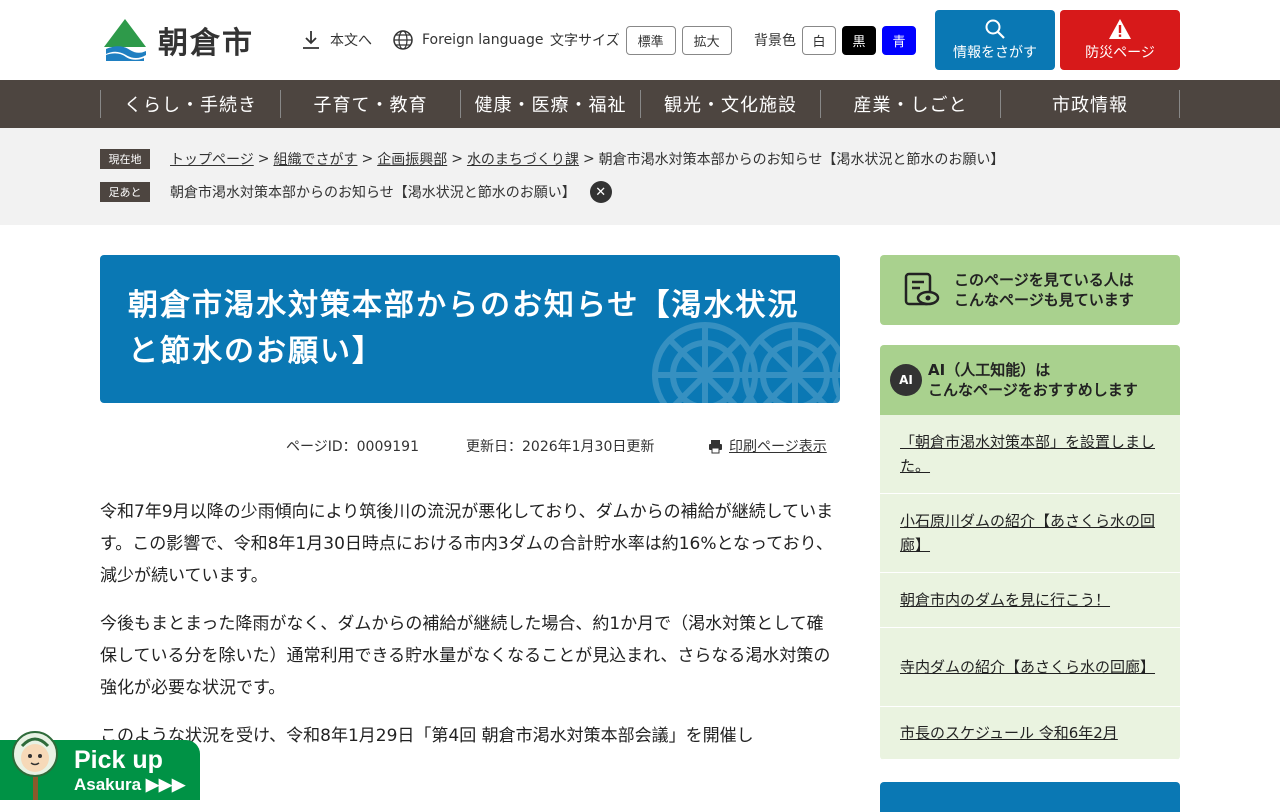 The height and width of the screenshot is (812, 1280). I want to click on bg-blue-button: 青, so click(899, 40).